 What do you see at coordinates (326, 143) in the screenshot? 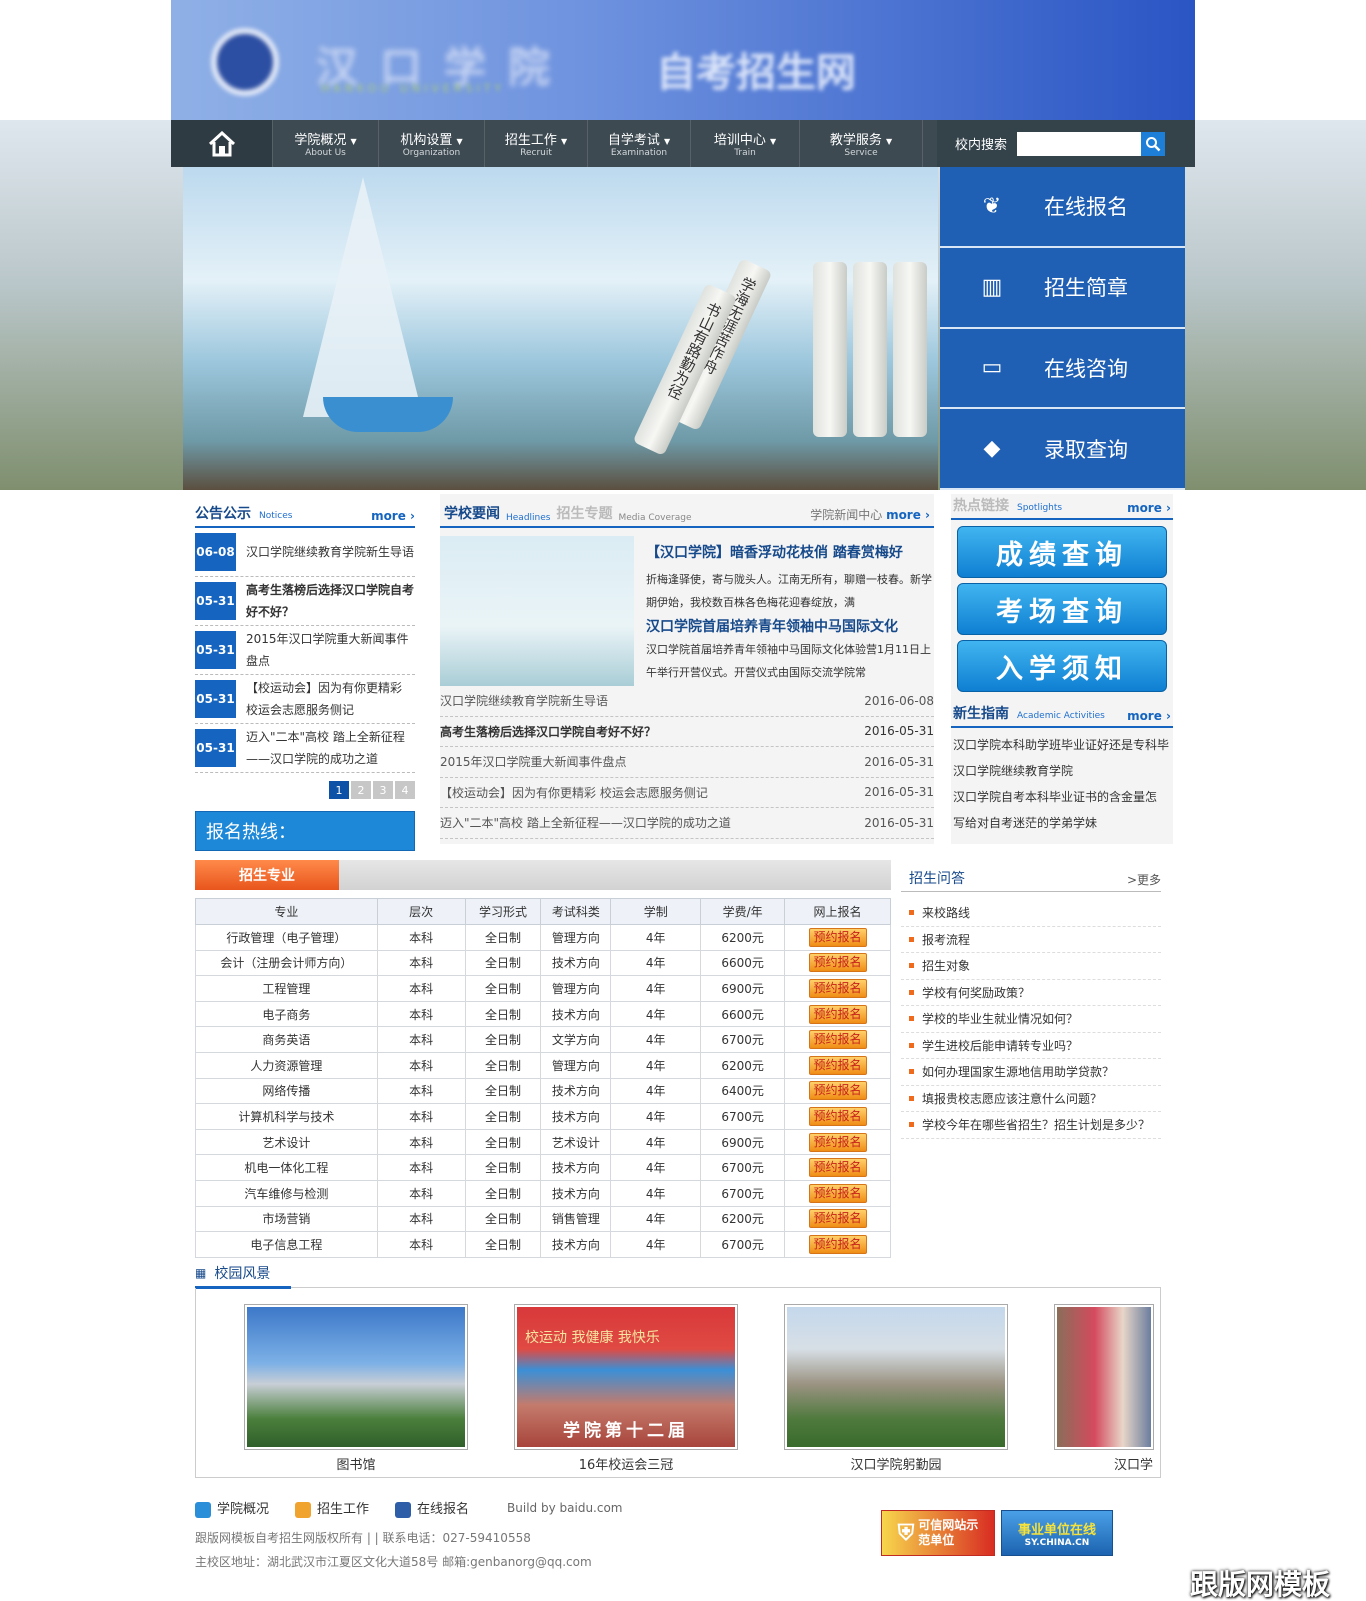
I see `nav-item-0: 学院概况 ▼ About Us` at bounding box center [326, 143].